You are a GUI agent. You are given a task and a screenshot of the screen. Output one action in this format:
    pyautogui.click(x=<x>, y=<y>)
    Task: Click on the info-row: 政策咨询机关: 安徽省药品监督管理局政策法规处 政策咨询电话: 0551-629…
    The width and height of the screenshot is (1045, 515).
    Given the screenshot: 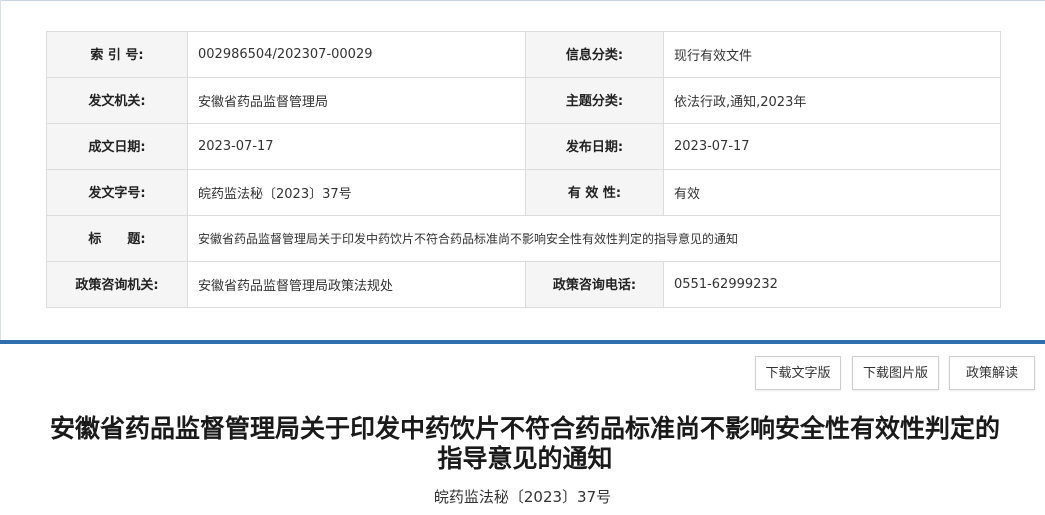 What is the action you would take?
    pyautogui.click(x=523, y=284)
    